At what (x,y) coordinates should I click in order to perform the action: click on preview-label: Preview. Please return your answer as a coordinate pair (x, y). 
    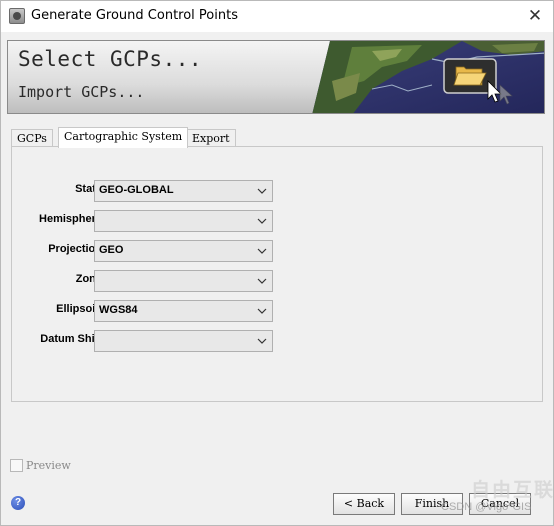
    Looking at the image, I should click on (48, 465).